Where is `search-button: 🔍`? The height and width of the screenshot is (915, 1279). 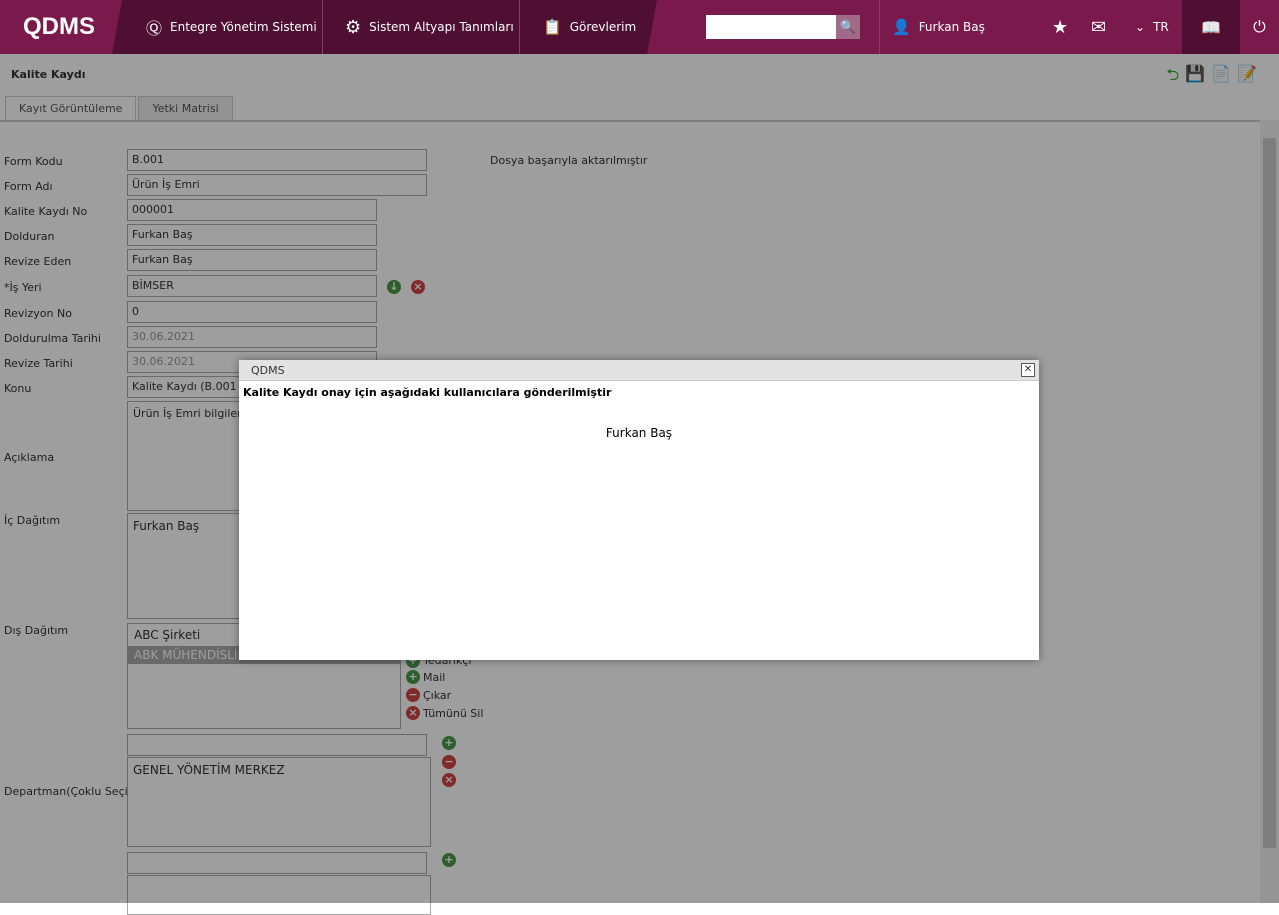 search-button: 🔍 is located at coordinates (848, 27).